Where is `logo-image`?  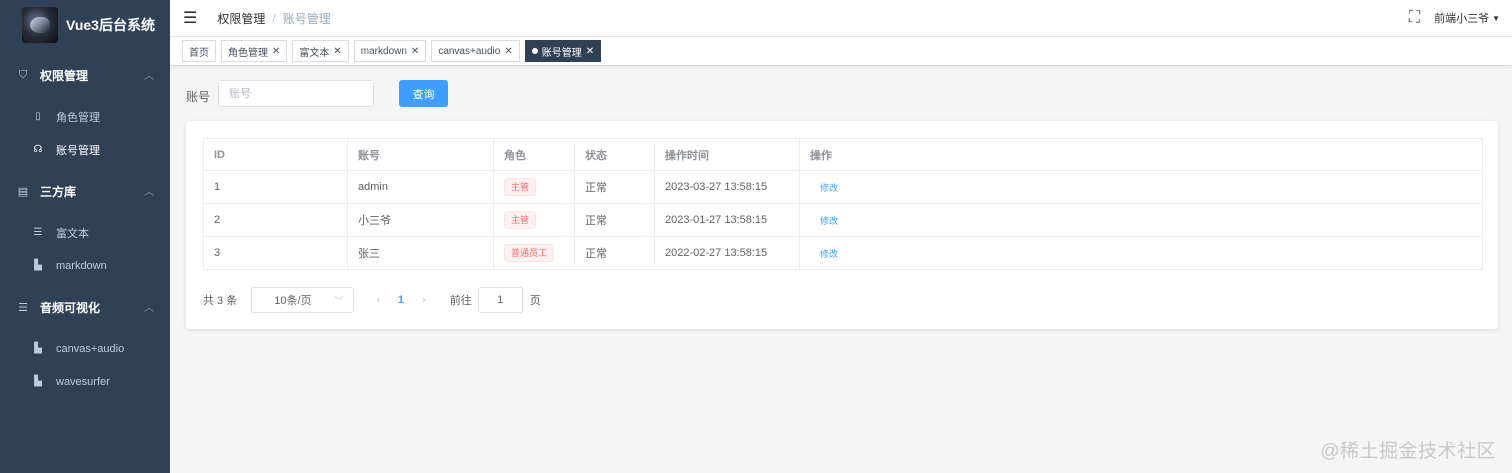
logo-image is located at coordinates (40, 25).